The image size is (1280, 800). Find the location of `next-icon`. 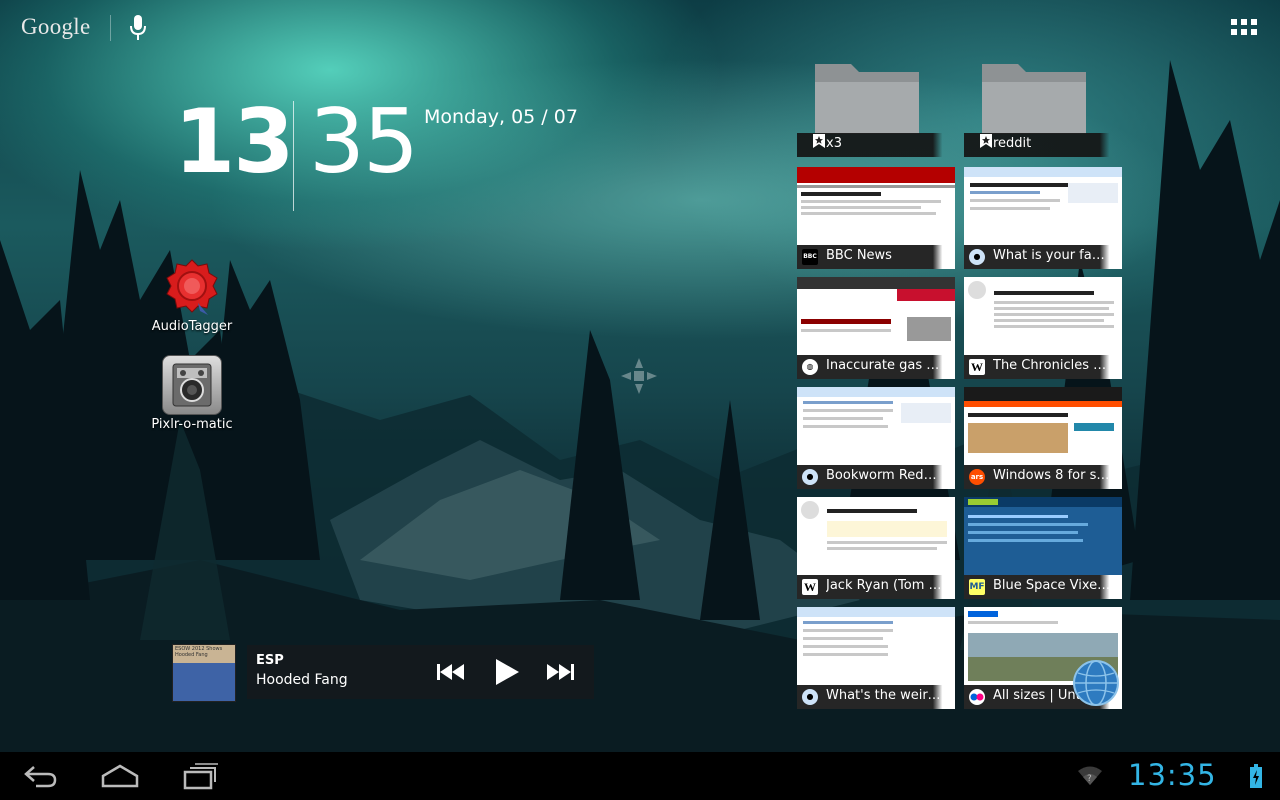

next-icon is located at coordinates (561, 672).